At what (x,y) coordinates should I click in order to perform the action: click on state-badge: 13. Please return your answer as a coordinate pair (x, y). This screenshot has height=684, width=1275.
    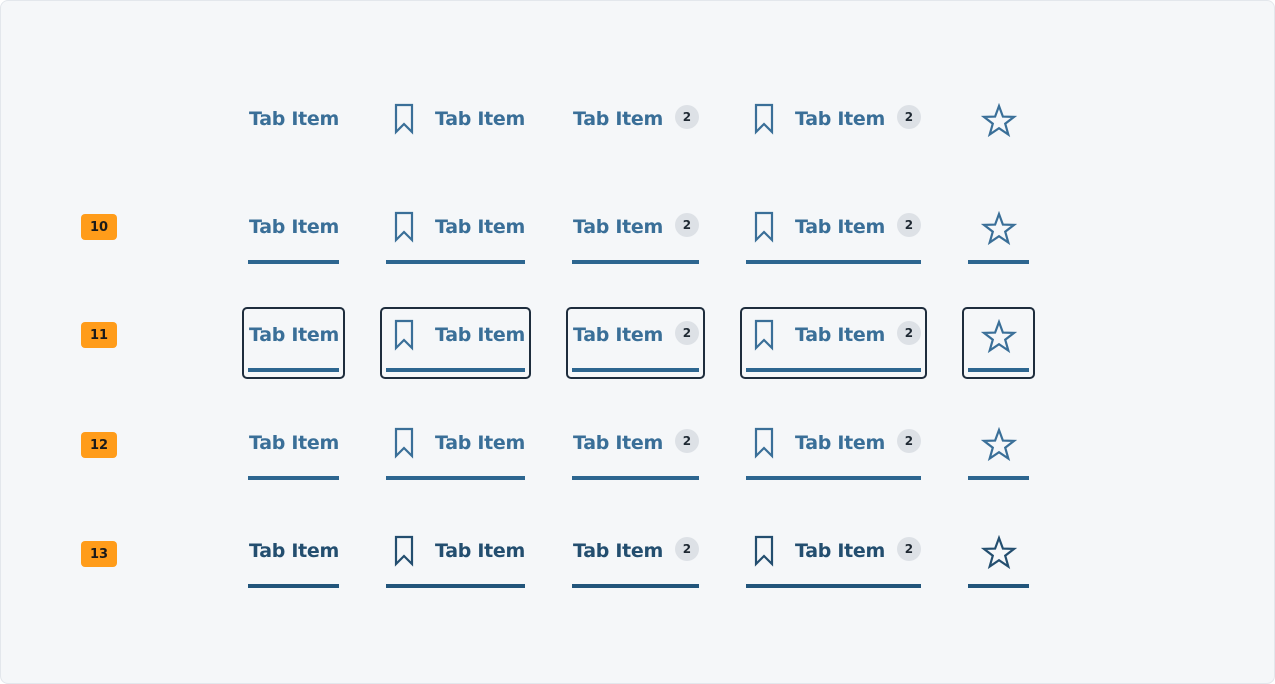
    Looking at the image, I should click on (99, 554).